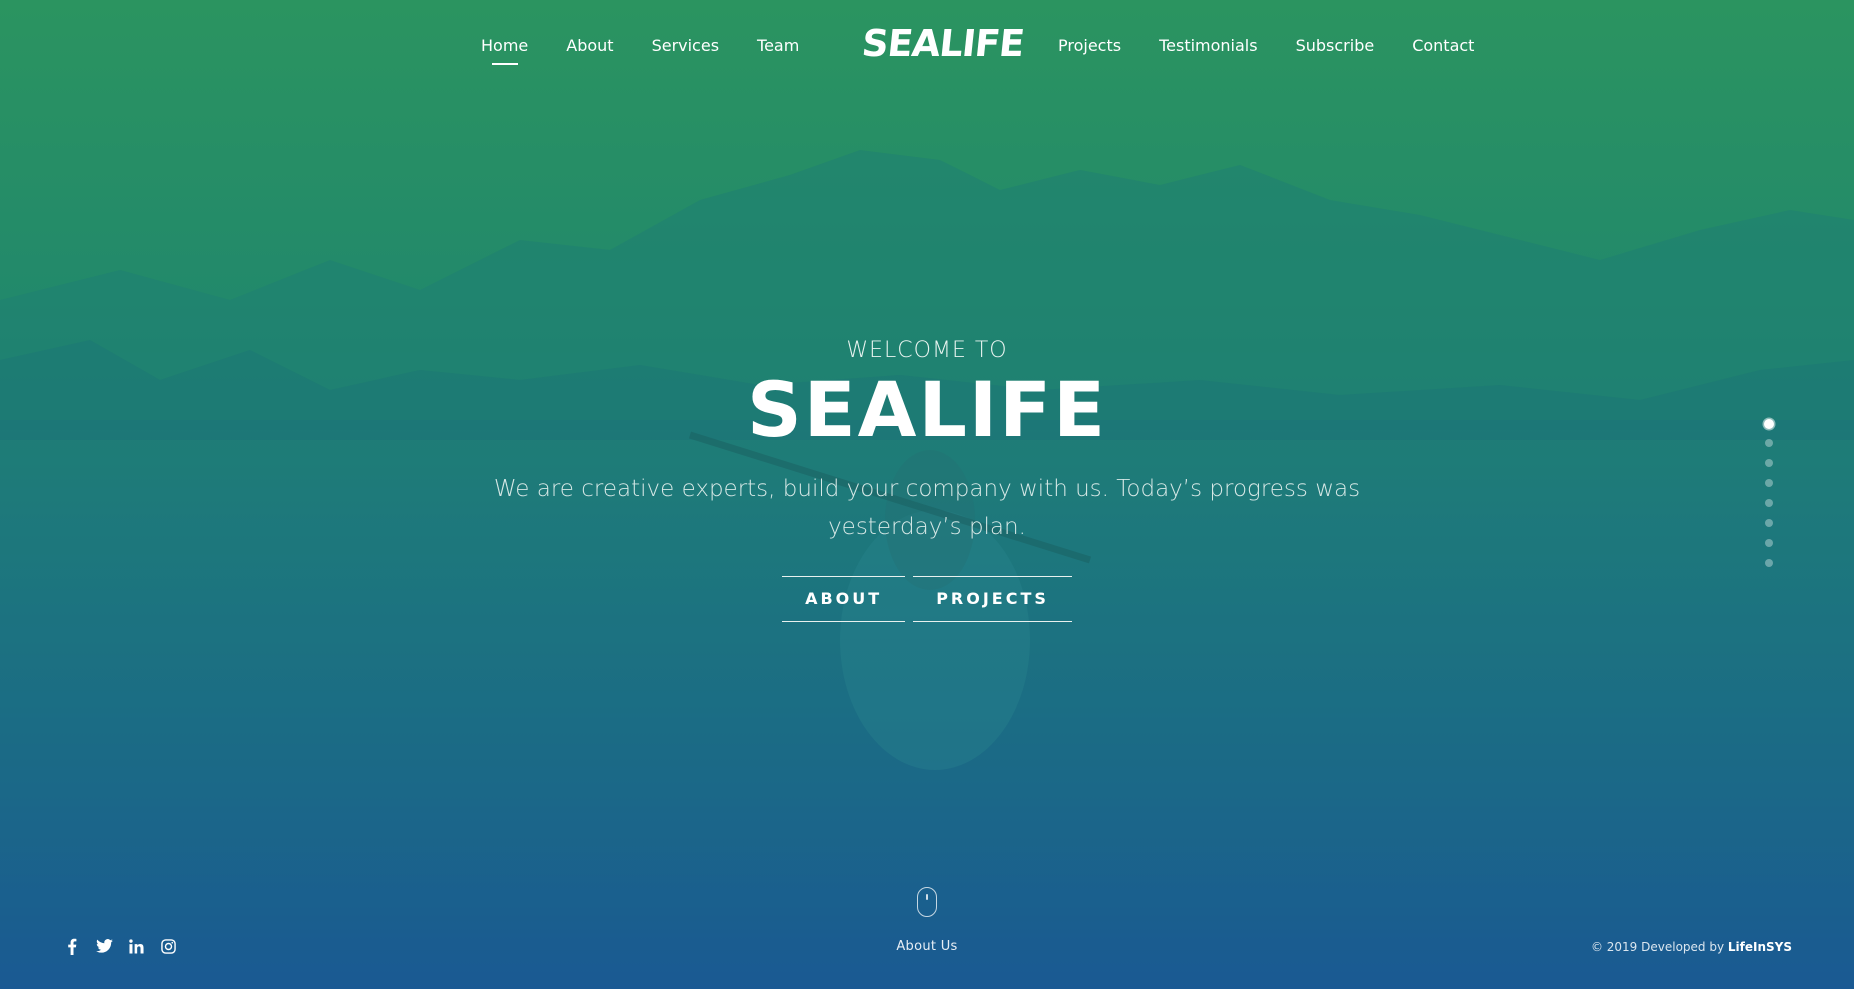  What do you see at coordinates (72, 946) in the screenshot?
I see `facebook-icon` at bounding box center [72, 946].